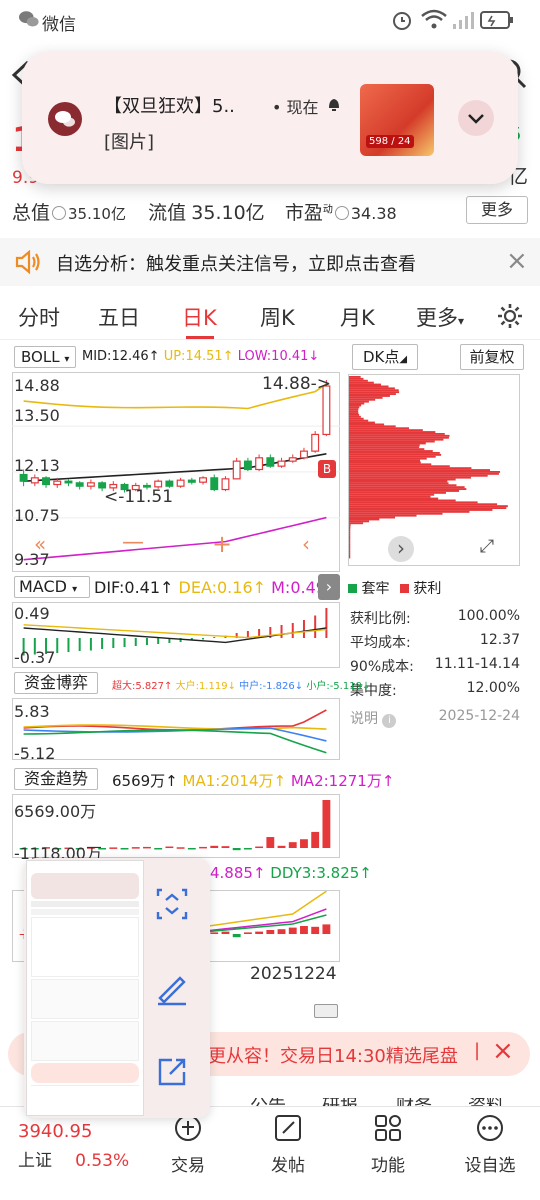 This screenshot has width=540, height=1200. What do you see at coordinates (169, 106) in the screenshot?
I see `notification-title: 【双旦狂欢】5..` at bounding box center [169, 106].